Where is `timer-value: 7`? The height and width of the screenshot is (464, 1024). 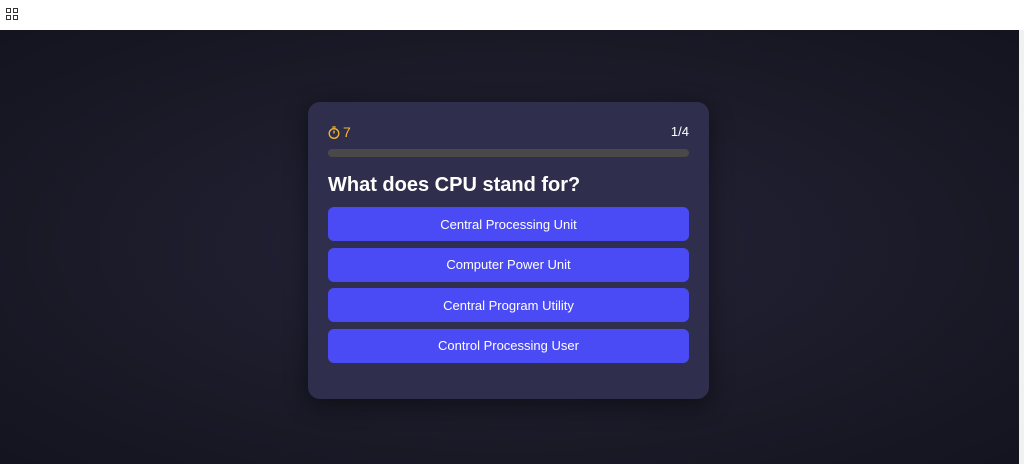 timer-value: 7 is located at coordinates (347, 132).